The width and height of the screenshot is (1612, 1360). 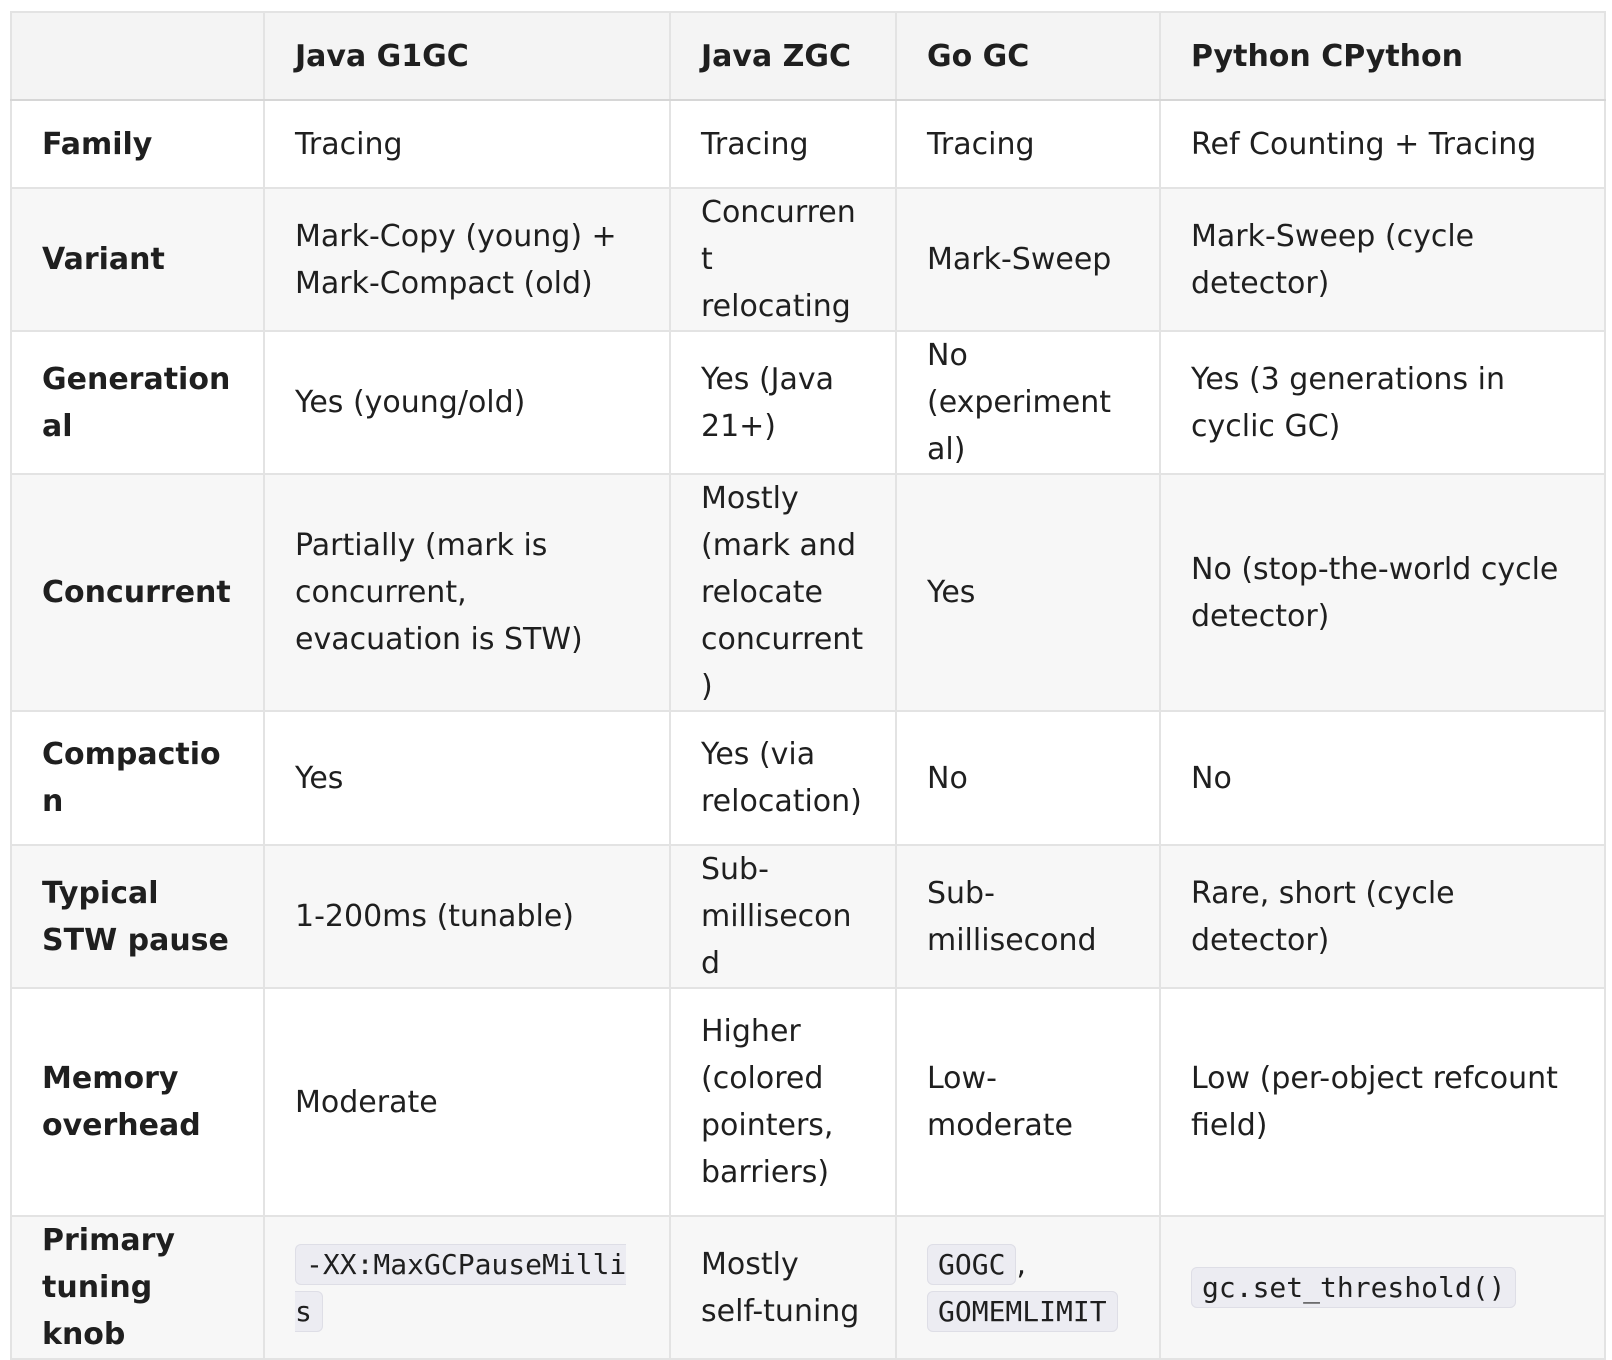 What do you see at coordinates (1028, 144) in the screenshot?
I see `cell-family-go: Tracing` at bounding box center [1028, 144].